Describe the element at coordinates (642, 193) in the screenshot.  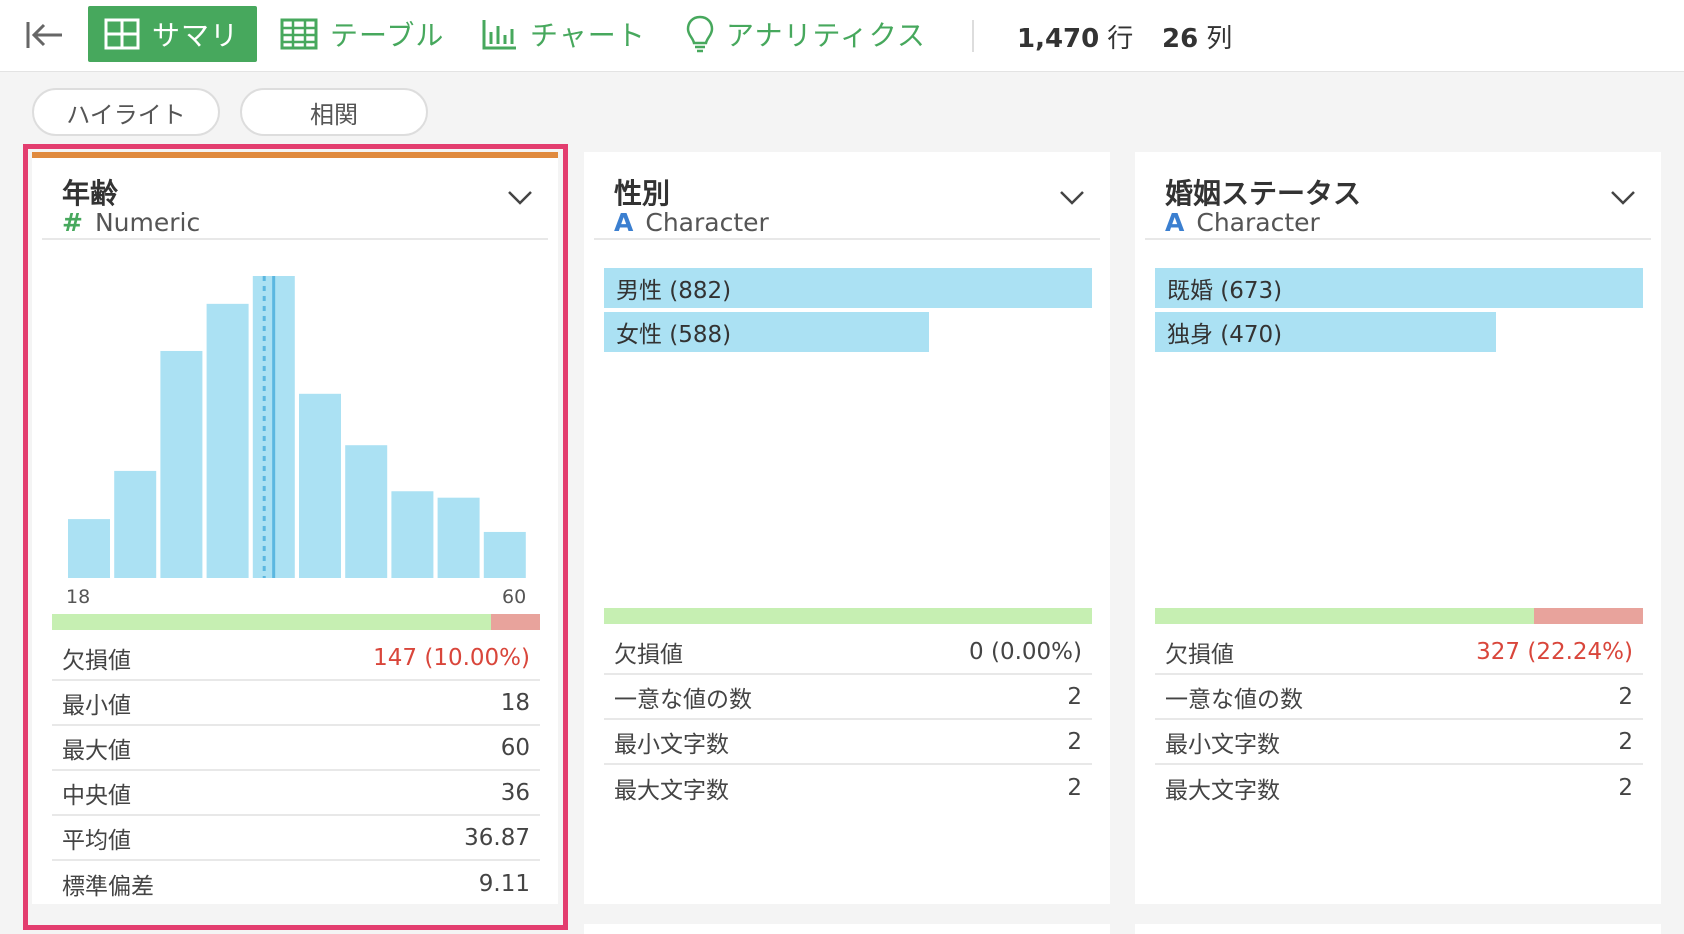
I see `column-name: 性別` at that location.